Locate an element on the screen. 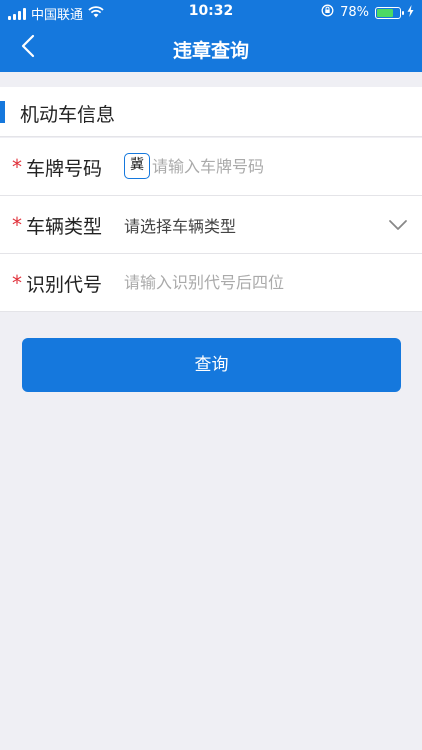  vehicle-type-label: 车辆类型 is located at coordinates (64, 227).